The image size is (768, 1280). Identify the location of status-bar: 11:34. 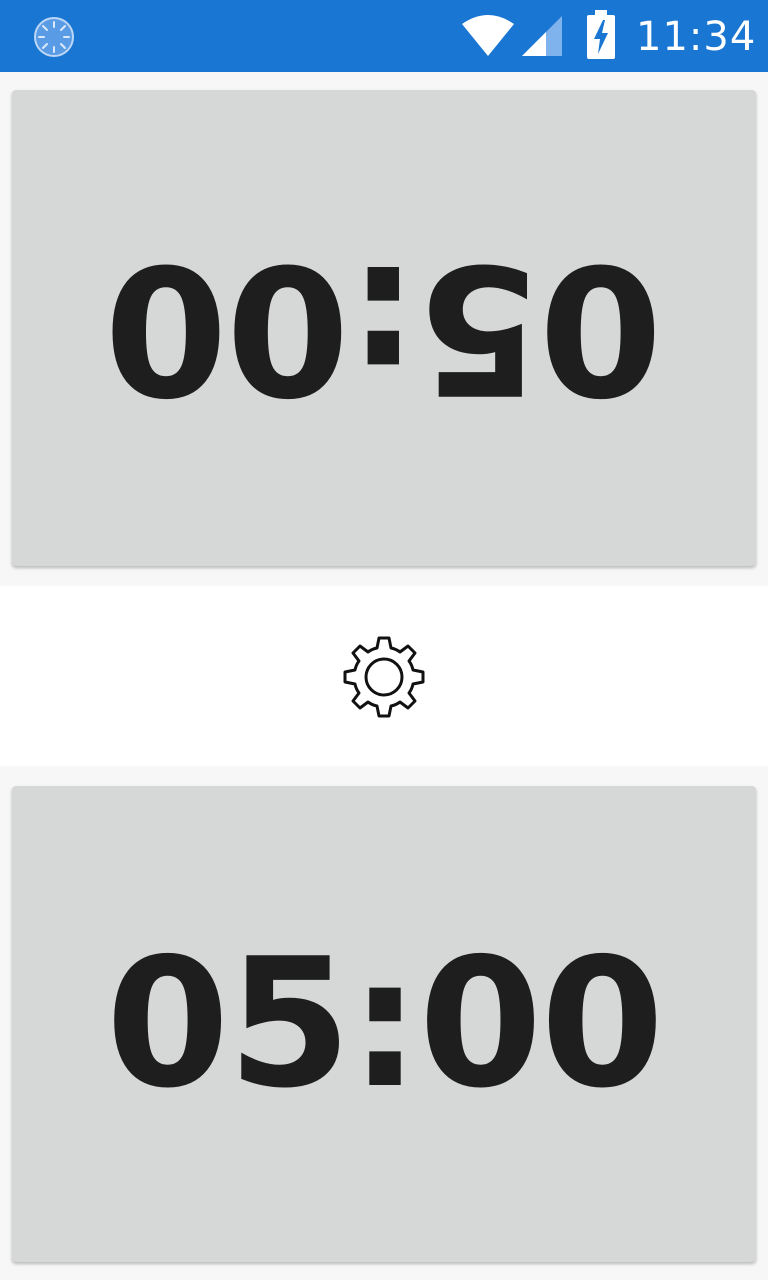
(384, 36).